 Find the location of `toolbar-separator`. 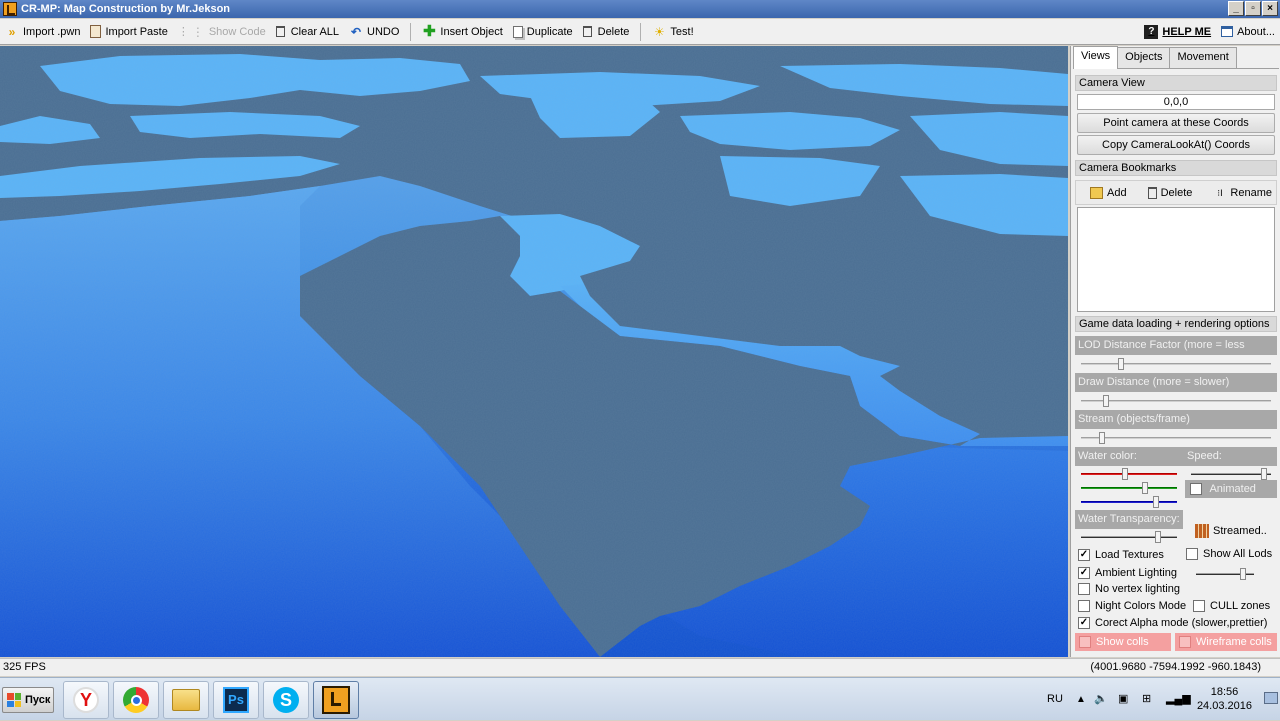

toolbar-separator is located at coordinates (411, 31).